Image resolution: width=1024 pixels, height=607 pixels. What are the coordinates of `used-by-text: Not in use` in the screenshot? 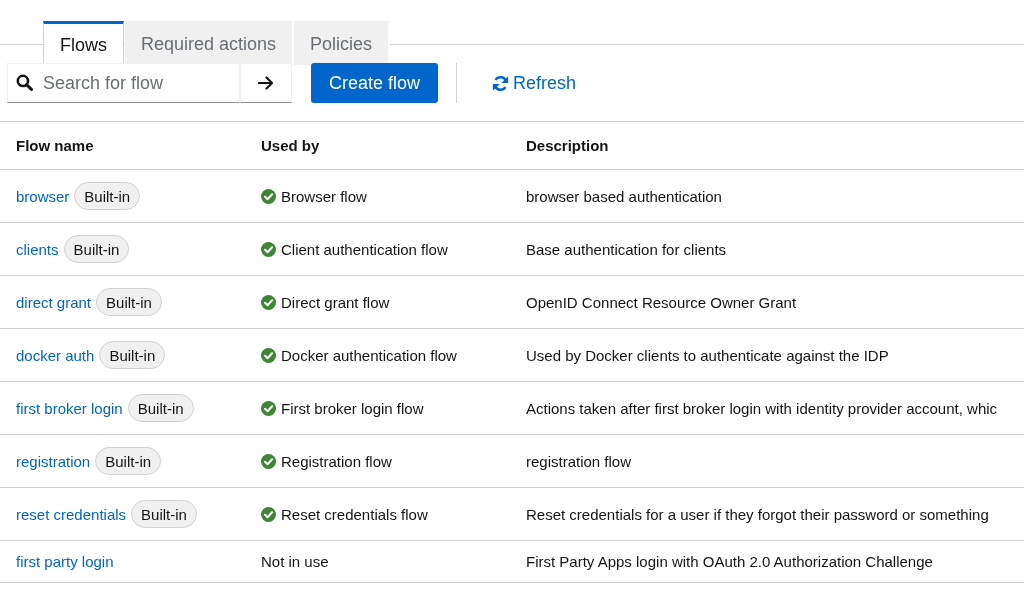 It's located at (295, 561).